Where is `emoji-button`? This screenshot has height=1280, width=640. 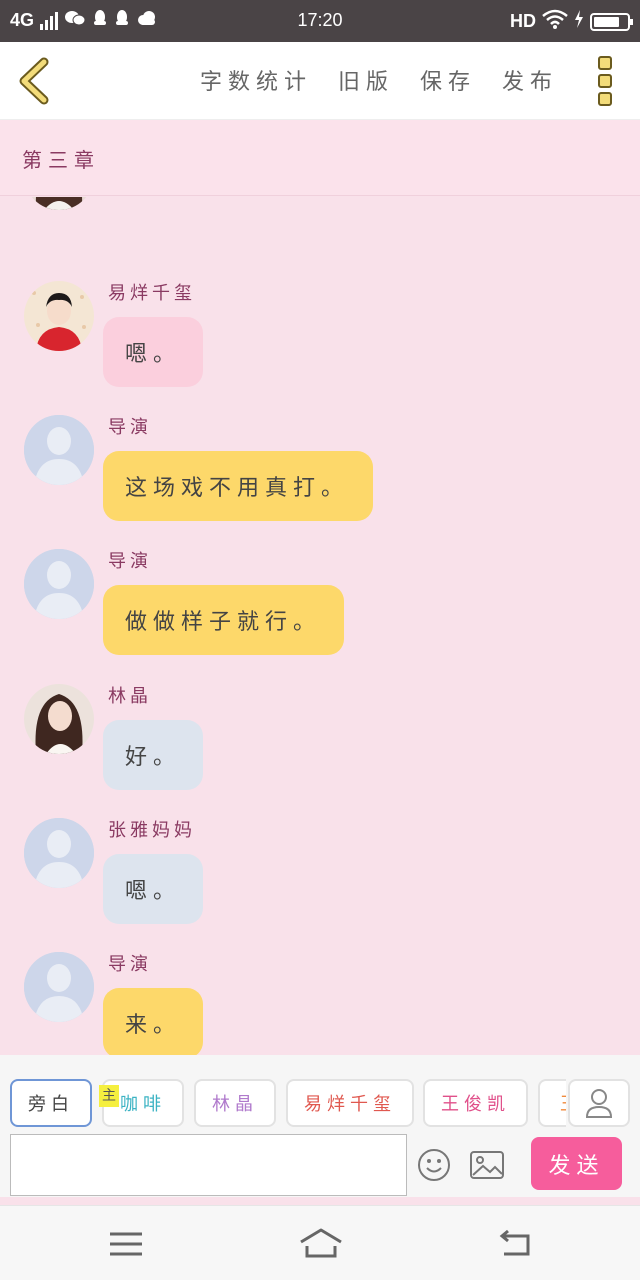
emoji-button is located at coordinates (434, 1165).